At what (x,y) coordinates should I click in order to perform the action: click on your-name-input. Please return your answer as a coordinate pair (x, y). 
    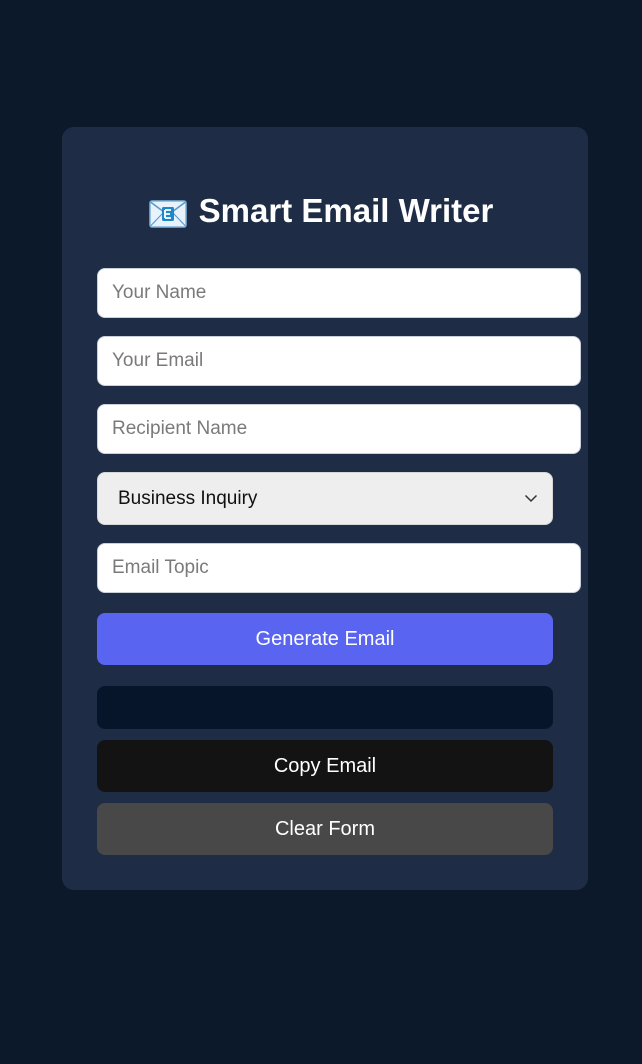
    Looking at the image, I should click on (339, 293).